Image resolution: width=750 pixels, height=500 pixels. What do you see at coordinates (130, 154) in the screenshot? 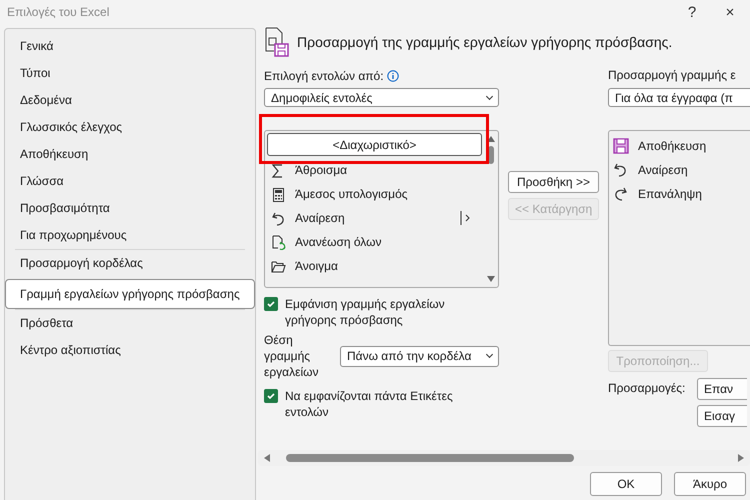
I see `sidebar-item: Αποθήκευση` at bounding box center [130, 154].